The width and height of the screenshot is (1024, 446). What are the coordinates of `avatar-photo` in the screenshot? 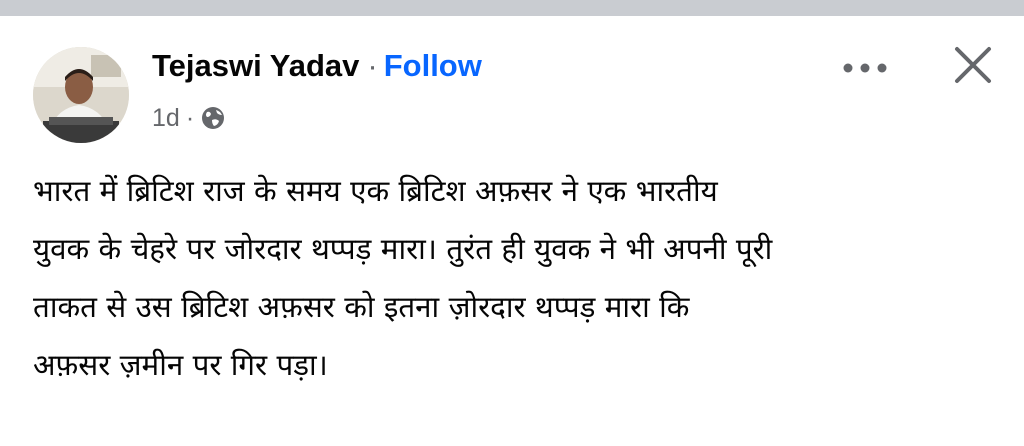 It's located at (81, 95).